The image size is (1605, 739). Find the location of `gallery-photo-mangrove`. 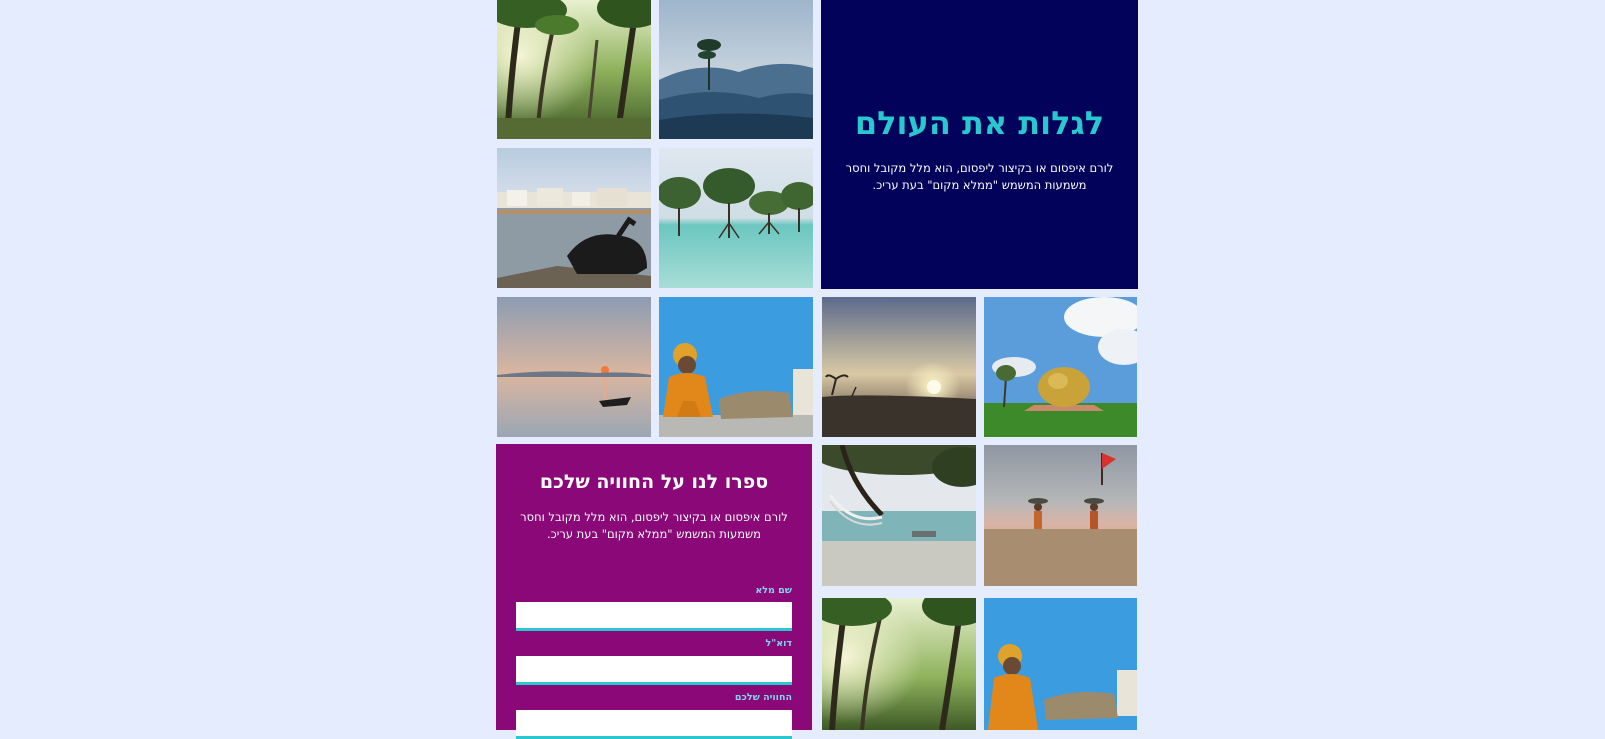

gallery-photo-mangrove is located at coordinates (736, 218).